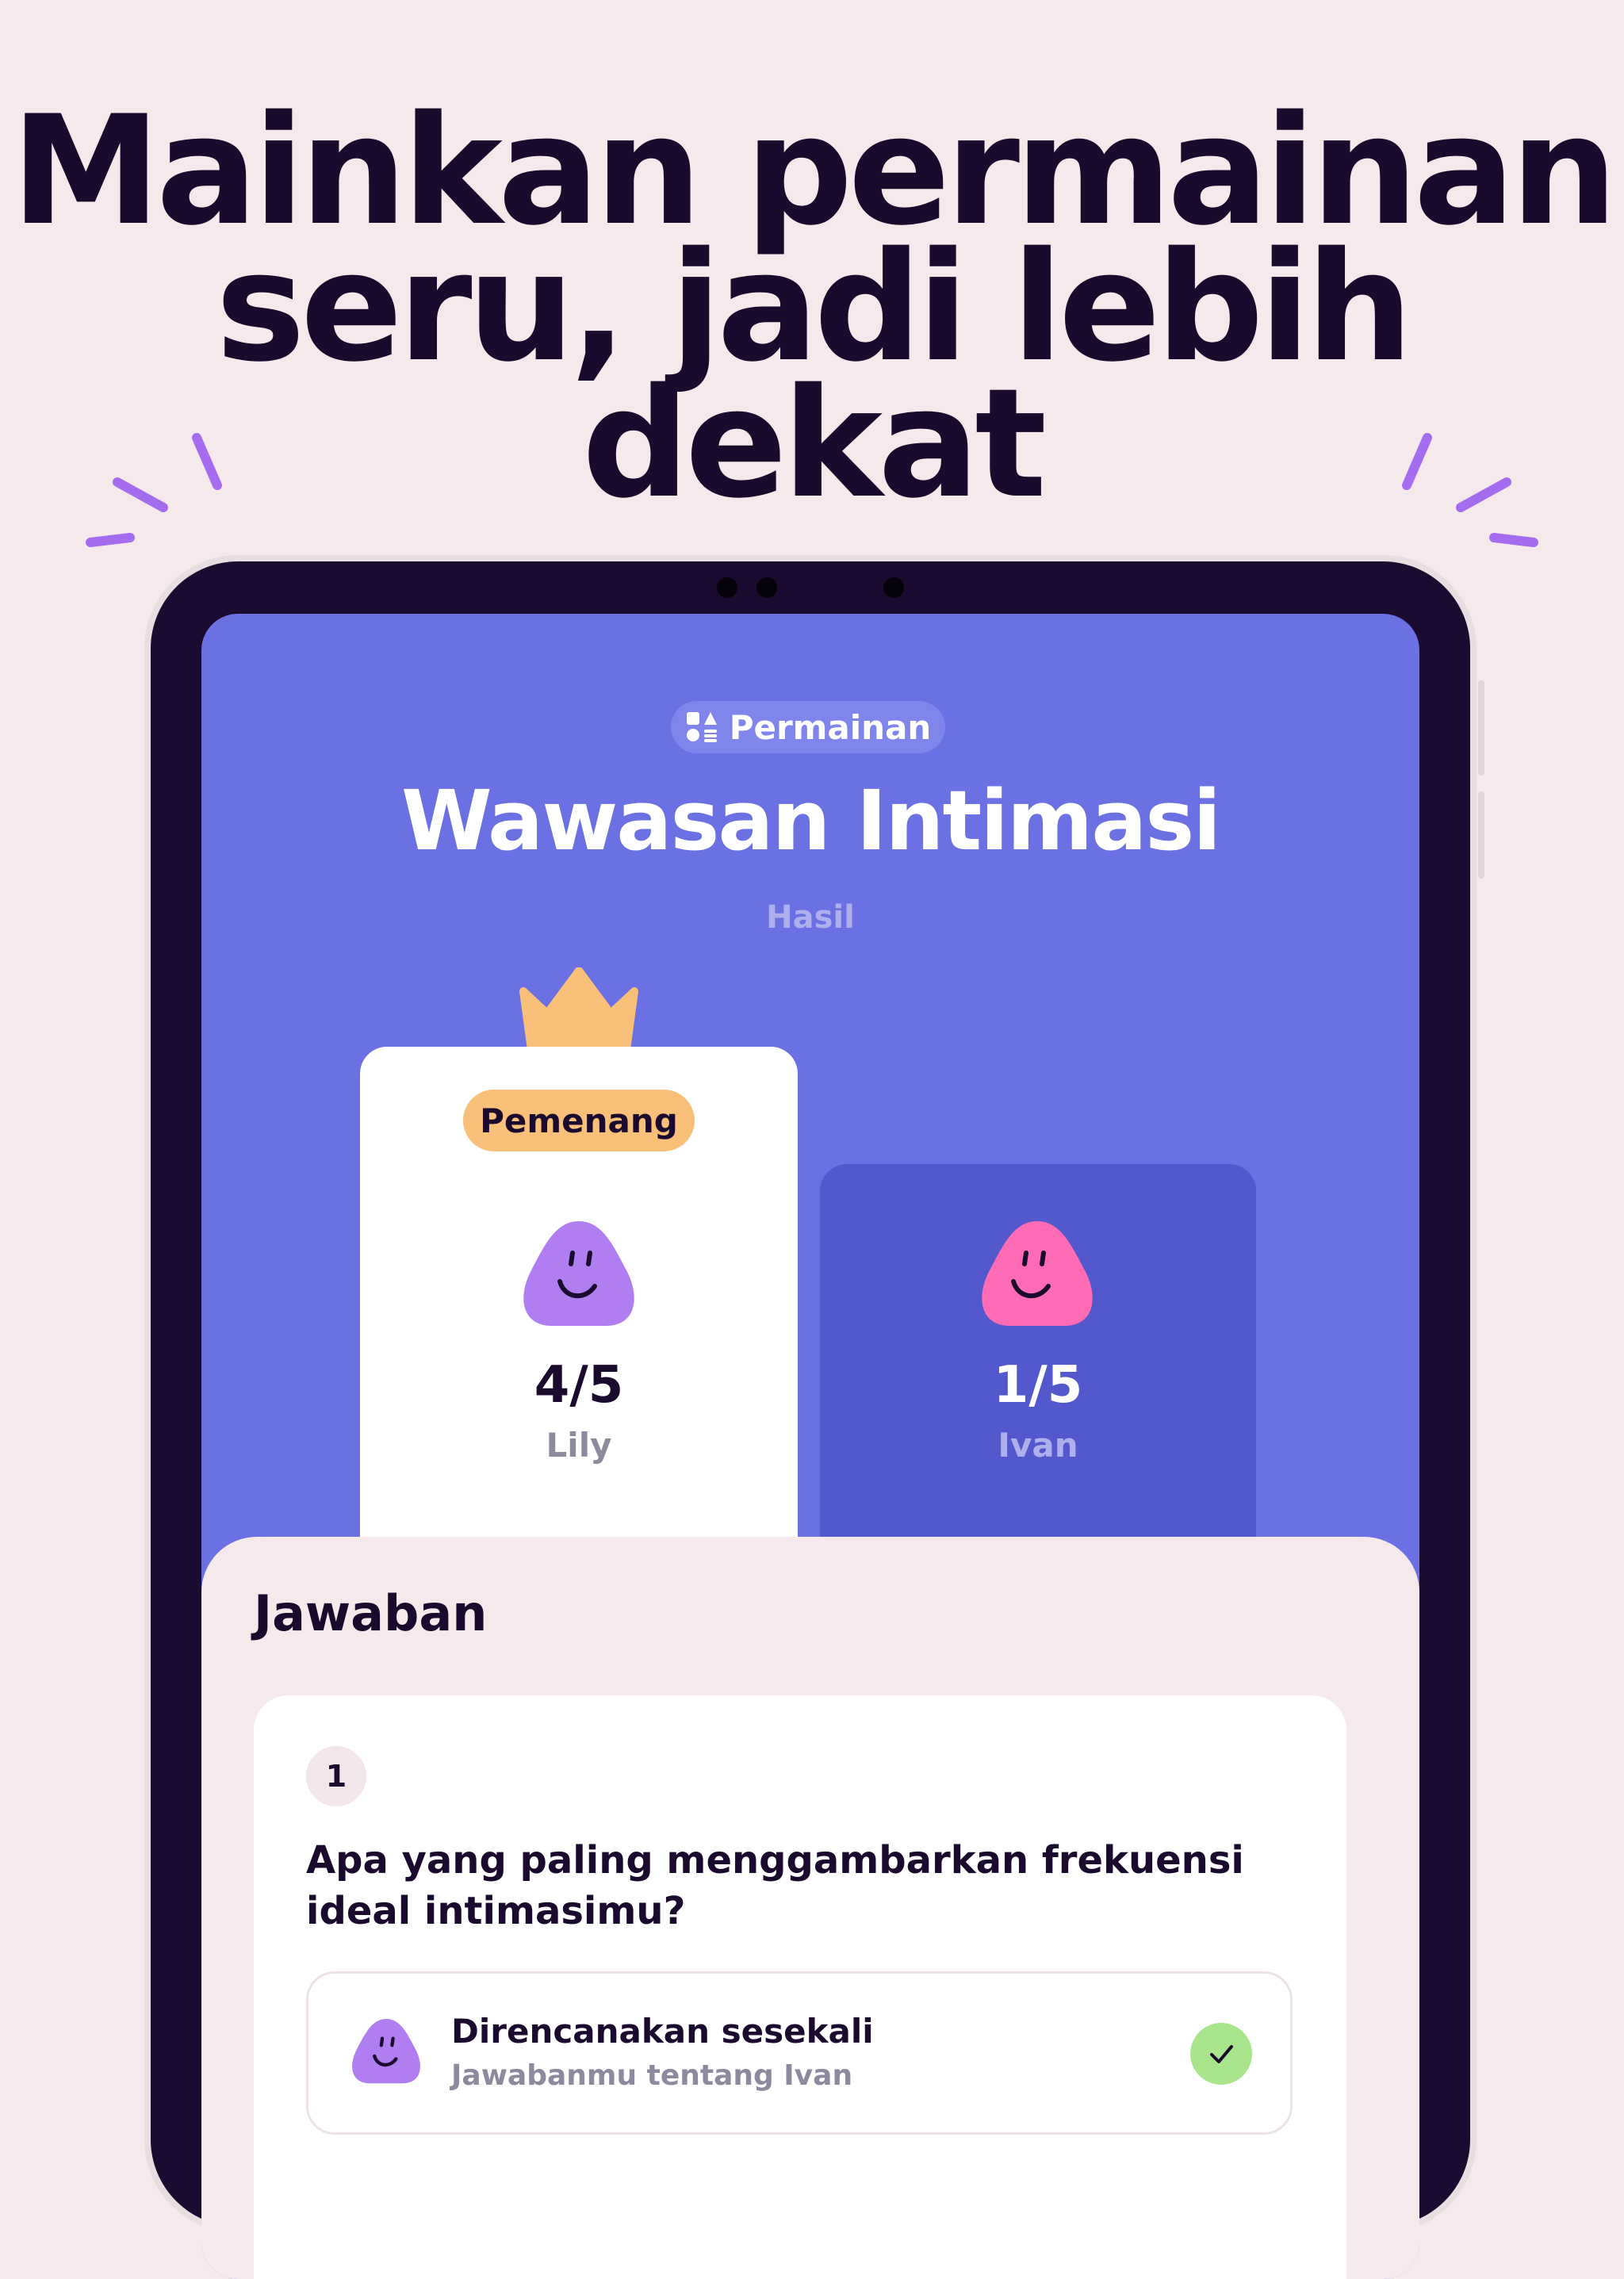 Image resolution: width=1624 pixels, height=2279 pixels. What do you see at coordinates (701, 727) in the screenshot?
I see `shapes-icon` at bounding box center [701, 727].